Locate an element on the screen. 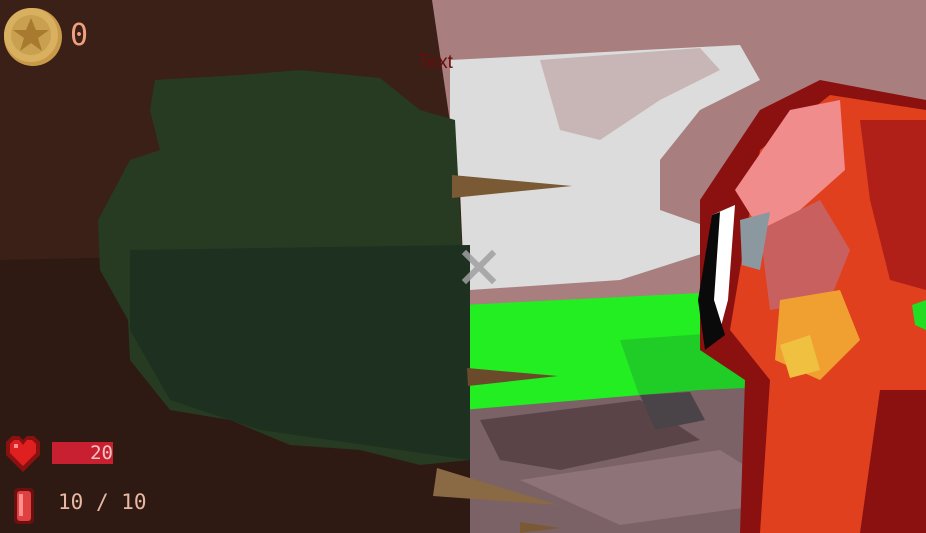 The height and width of the screenshot is (533, 926). ammo-counter: 10 / 10 is located at coordinates (102, 502).